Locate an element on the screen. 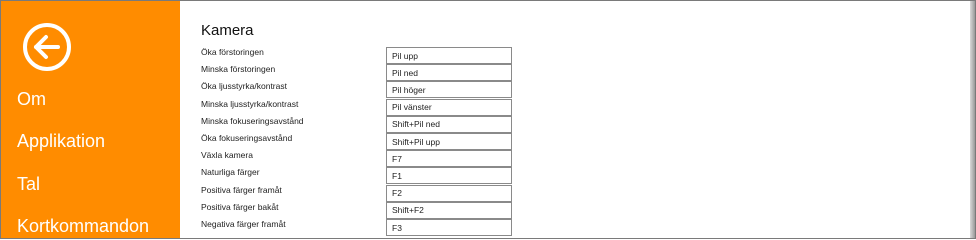 The width and height of the screenshot is (976, 240). shortcut-row: Negativa färger framåt is located at coordinates (361, 227).